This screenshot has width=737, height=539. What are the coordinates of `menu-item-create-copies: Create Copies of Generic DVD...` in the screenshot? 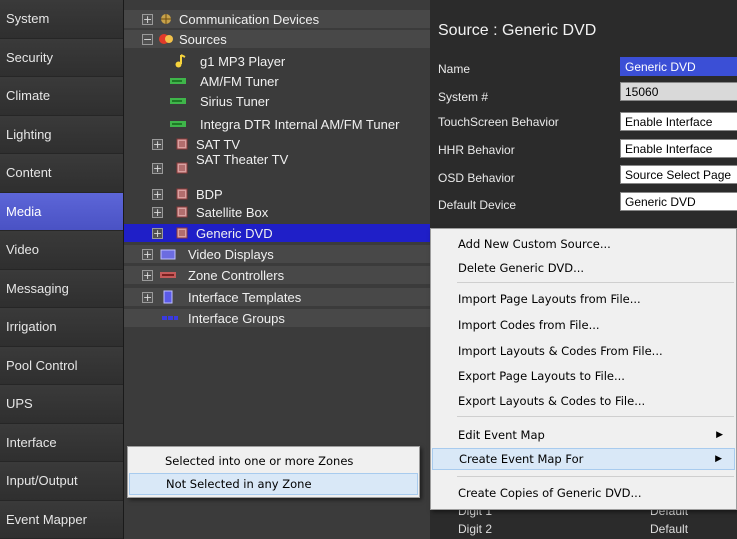 It's located at (583, 493).